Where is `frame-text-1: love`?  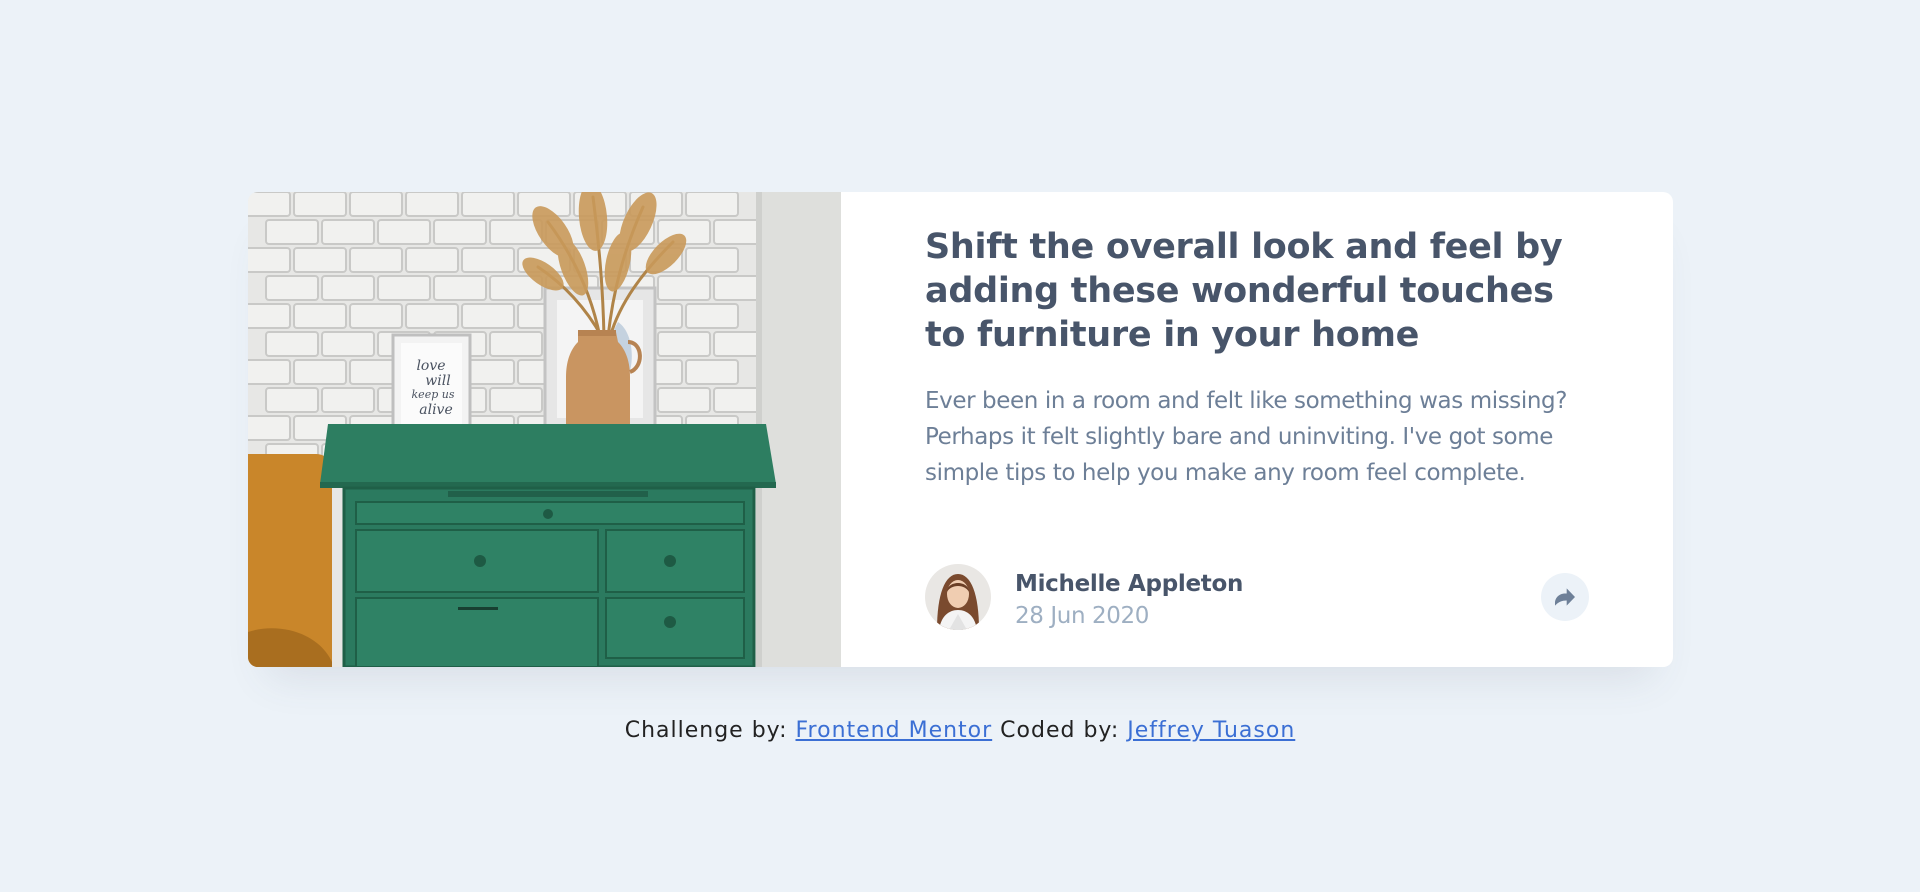 frame-text-1: love is located at coordinates (430, 366).